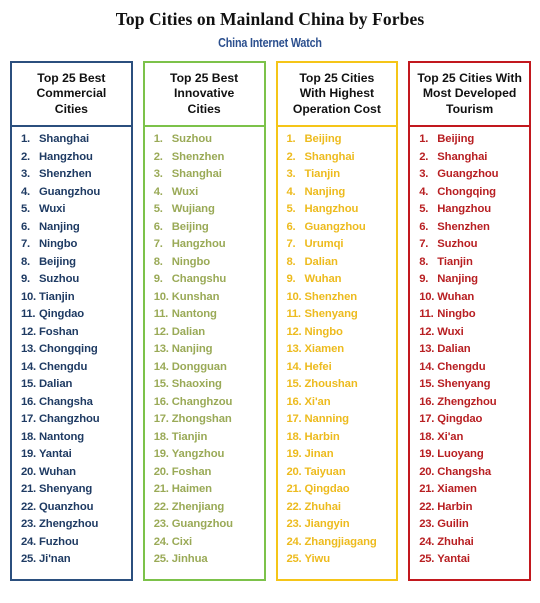  What do you see at coordinates (337, 560) in the screenshot?
I see `list-item: 25. Yiwu` at bounding box center [337, 560].